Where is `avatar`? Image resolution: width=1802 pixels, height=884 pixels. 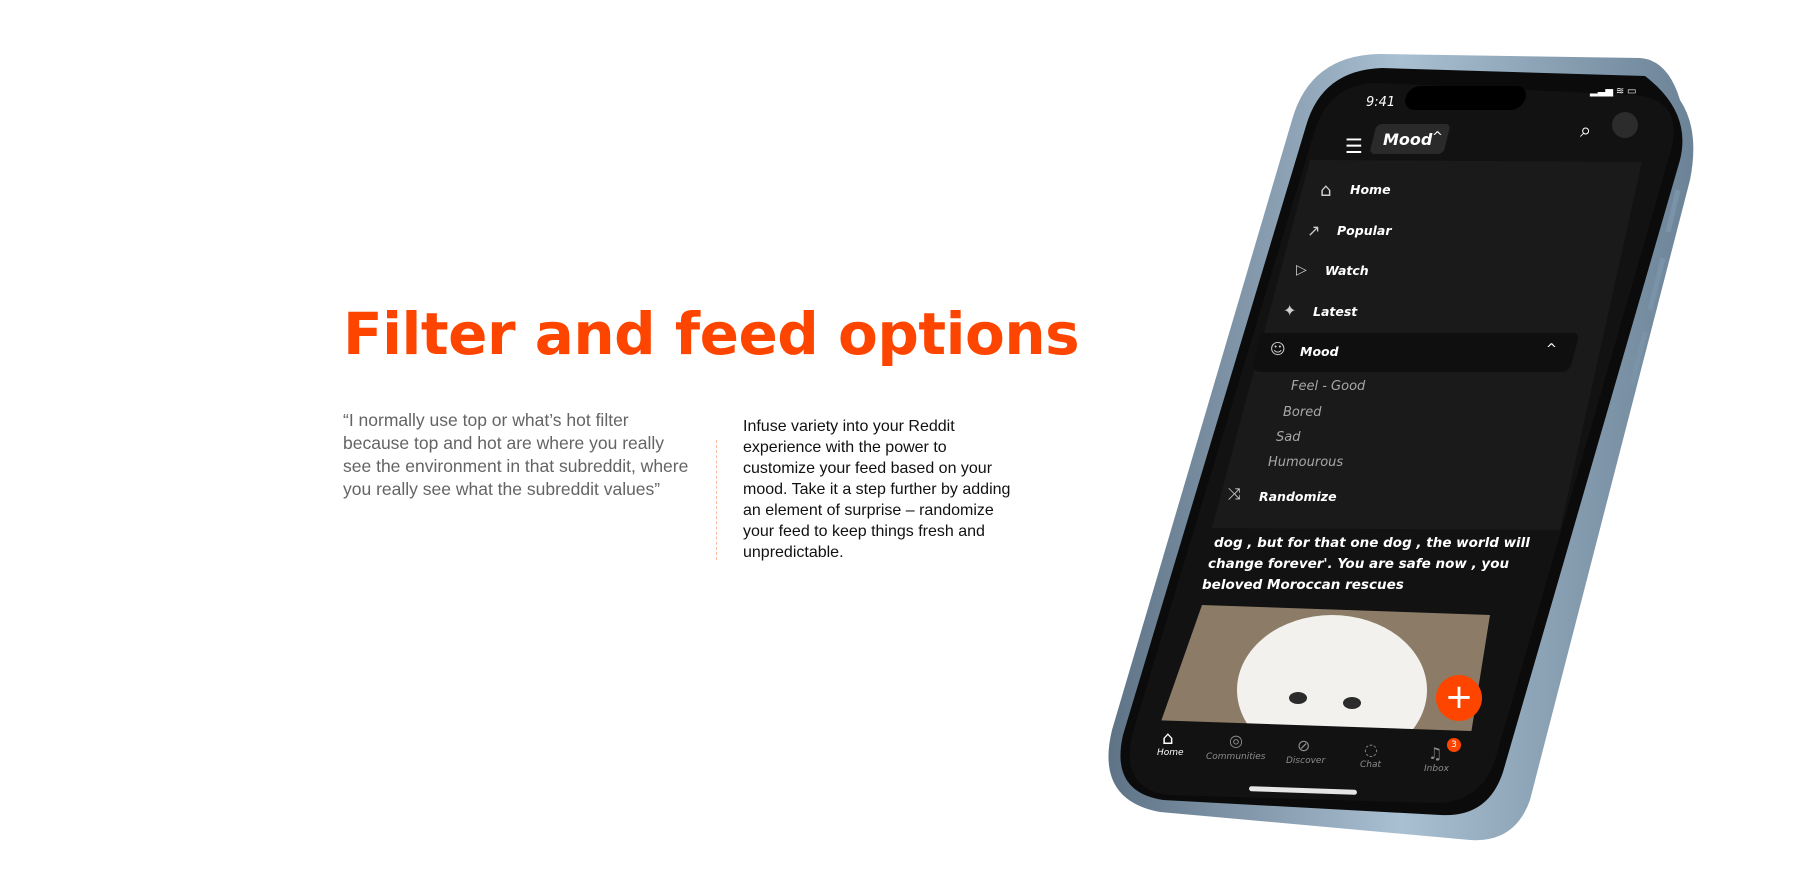
avatar is located at coordinates (1625, 125).